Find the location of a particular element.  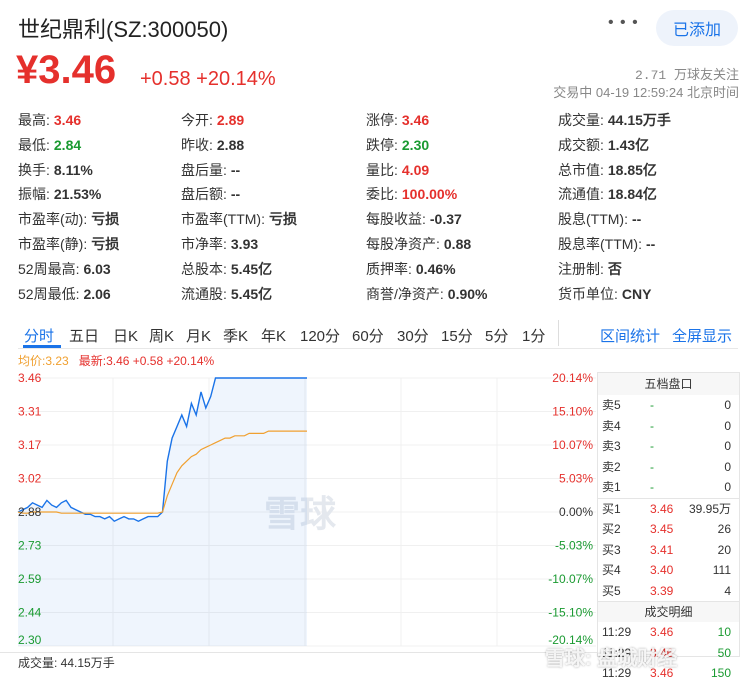

y-label-right: 10.07% is located at coordinates (572, 445).